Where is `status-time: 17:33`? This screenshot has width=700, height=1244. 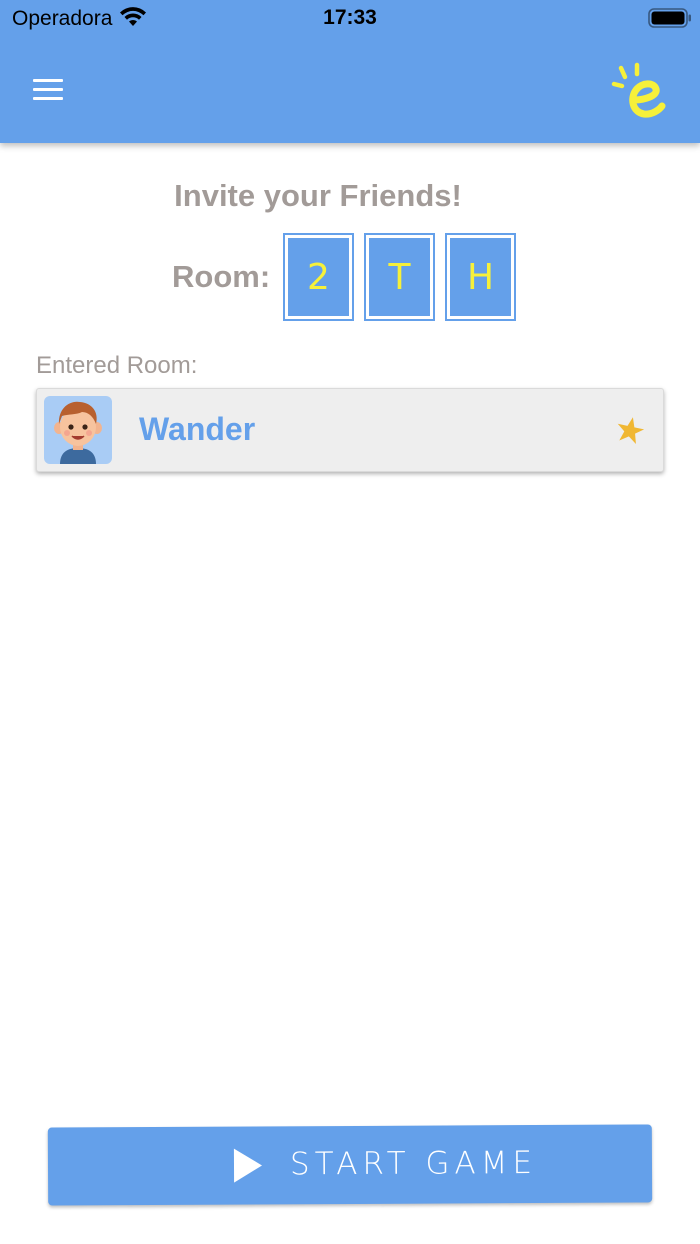 status-time: 17:33 is located at coordinates (350, 17).